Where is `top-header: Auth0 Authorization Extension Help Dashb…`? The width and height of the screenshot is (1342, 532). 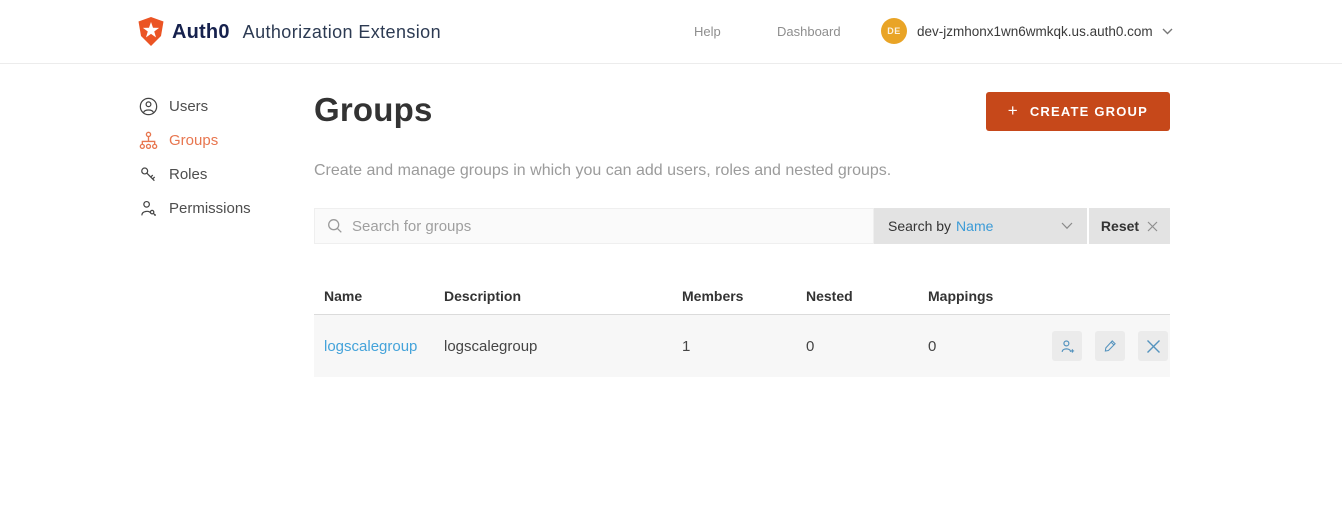
top-header: Auth0 Authorization Extension Help Dashb… is located at coordinates (671, 32).